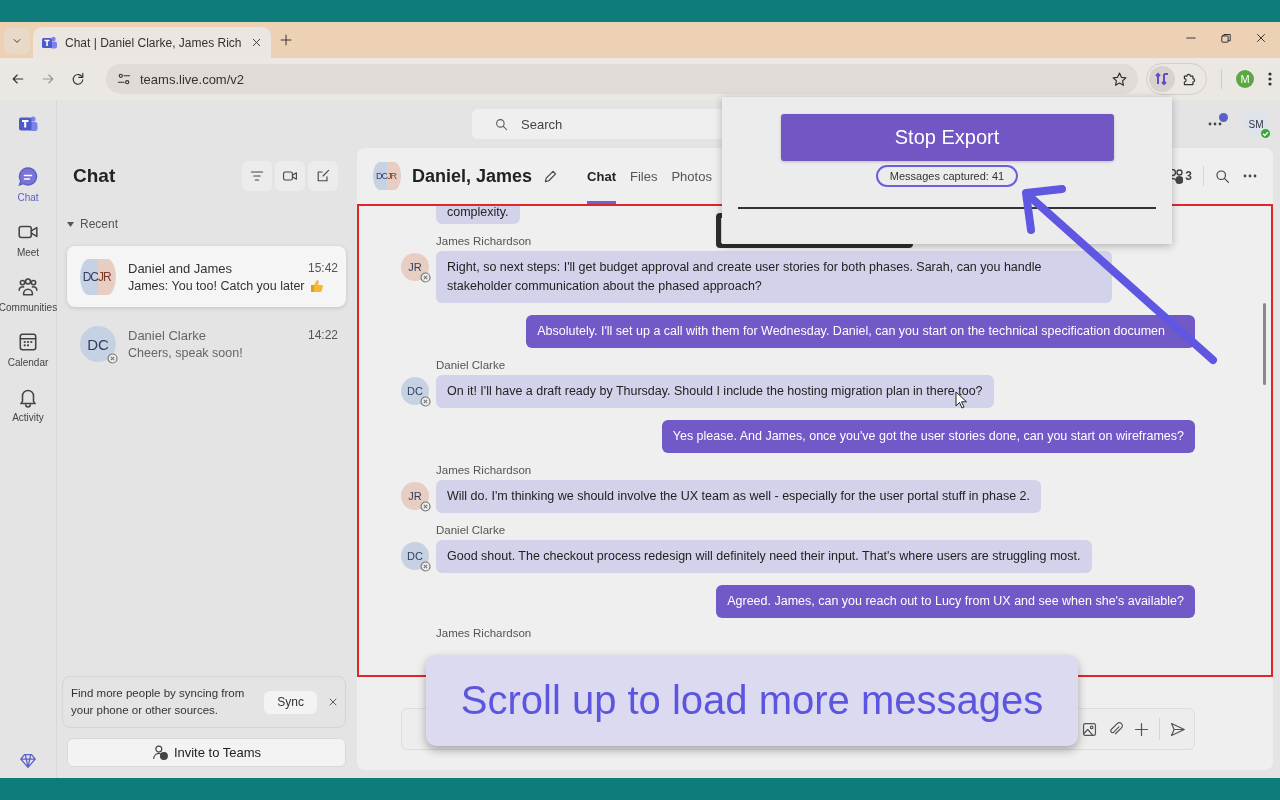  I want to click on message-bubble: Good shout. The checkout process redesign will definitely need their input. That's where users are struggling most., so click(764, 556).